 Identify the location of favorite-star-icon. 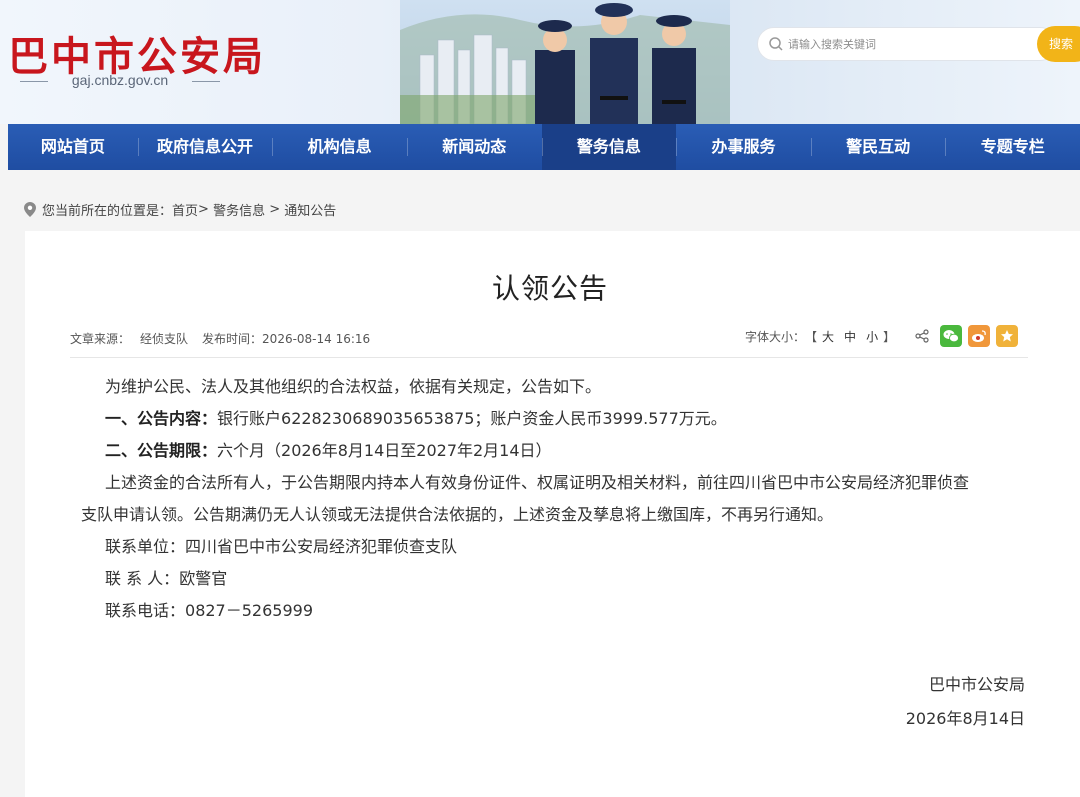
(1007, 336).